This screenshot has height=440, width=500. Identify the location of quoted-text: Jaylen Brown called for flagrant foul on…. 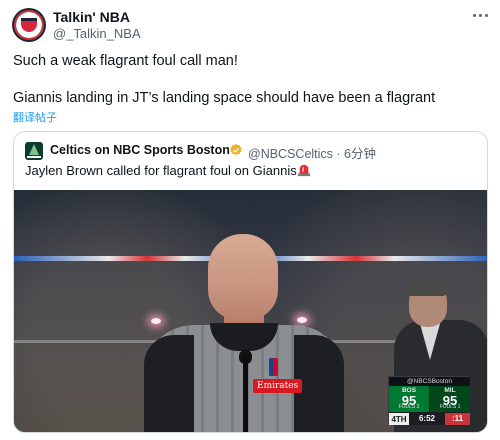
(161, 170).